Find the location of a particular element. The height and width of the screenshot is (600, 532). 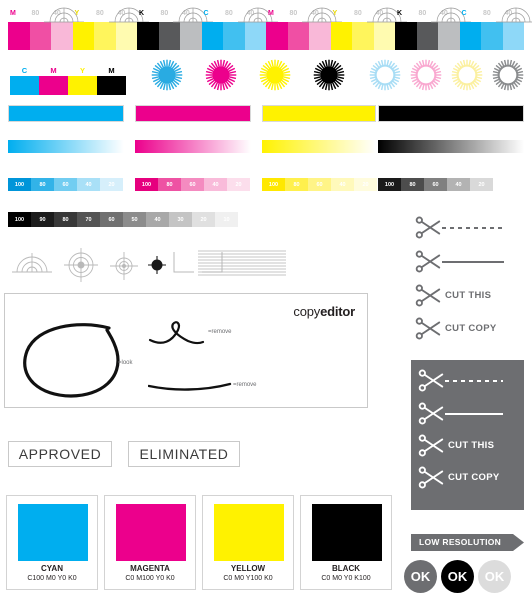

scissors-cut-this-inverse: CUT THIS is located at coordinates (456, 445).